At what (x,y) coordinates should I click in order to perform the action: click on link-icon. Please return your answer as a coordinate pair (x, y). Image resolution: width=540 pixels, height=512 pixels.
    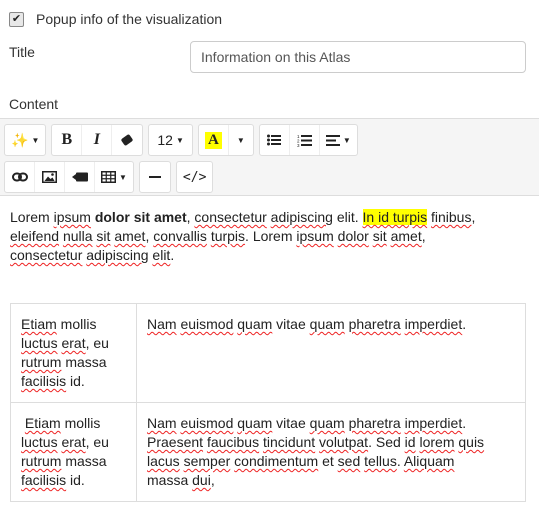
    Looking at the image, I should click on (19, 177).